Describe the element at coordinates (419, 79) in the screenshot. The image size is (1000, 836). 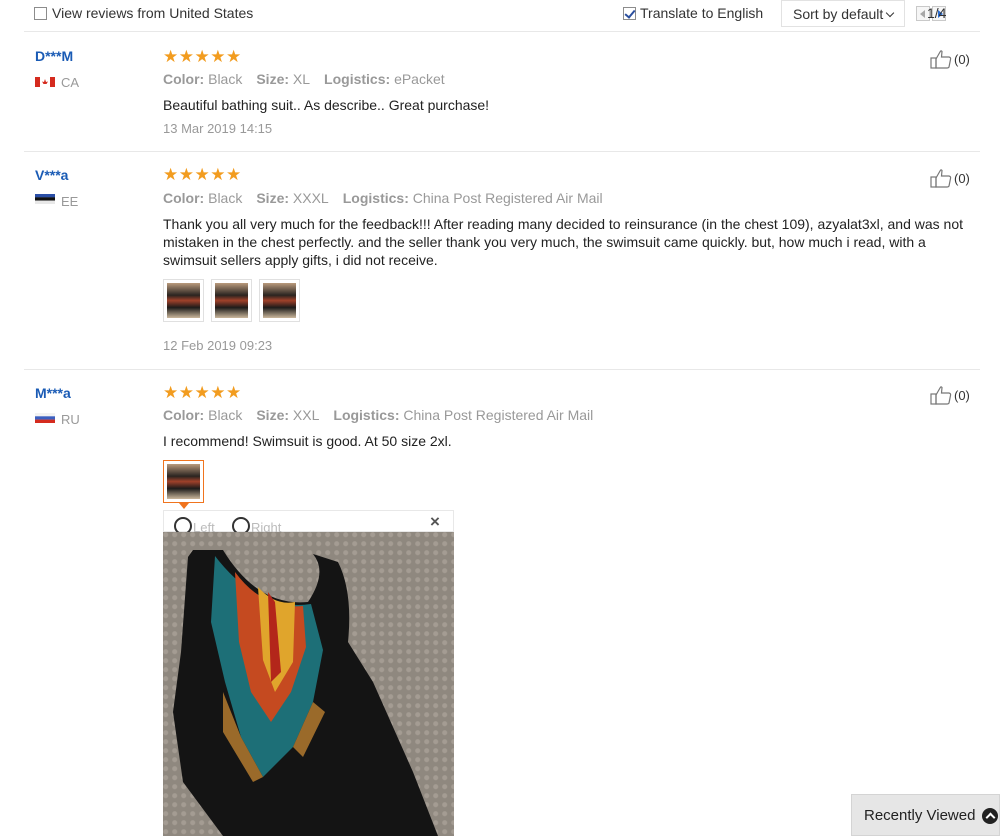
I see `logistics-value: ePacket` at that location.